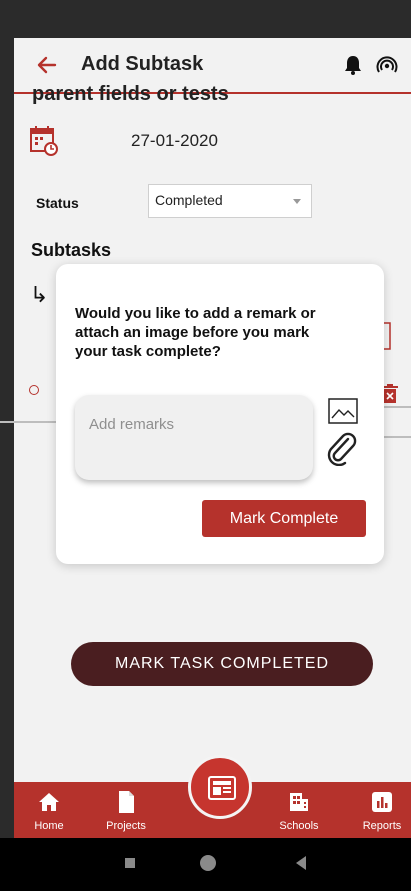 Image resolution: width=411 pixels, height=891 pixels. I want to click on status-selected-value: Completed, so click(189, 200).